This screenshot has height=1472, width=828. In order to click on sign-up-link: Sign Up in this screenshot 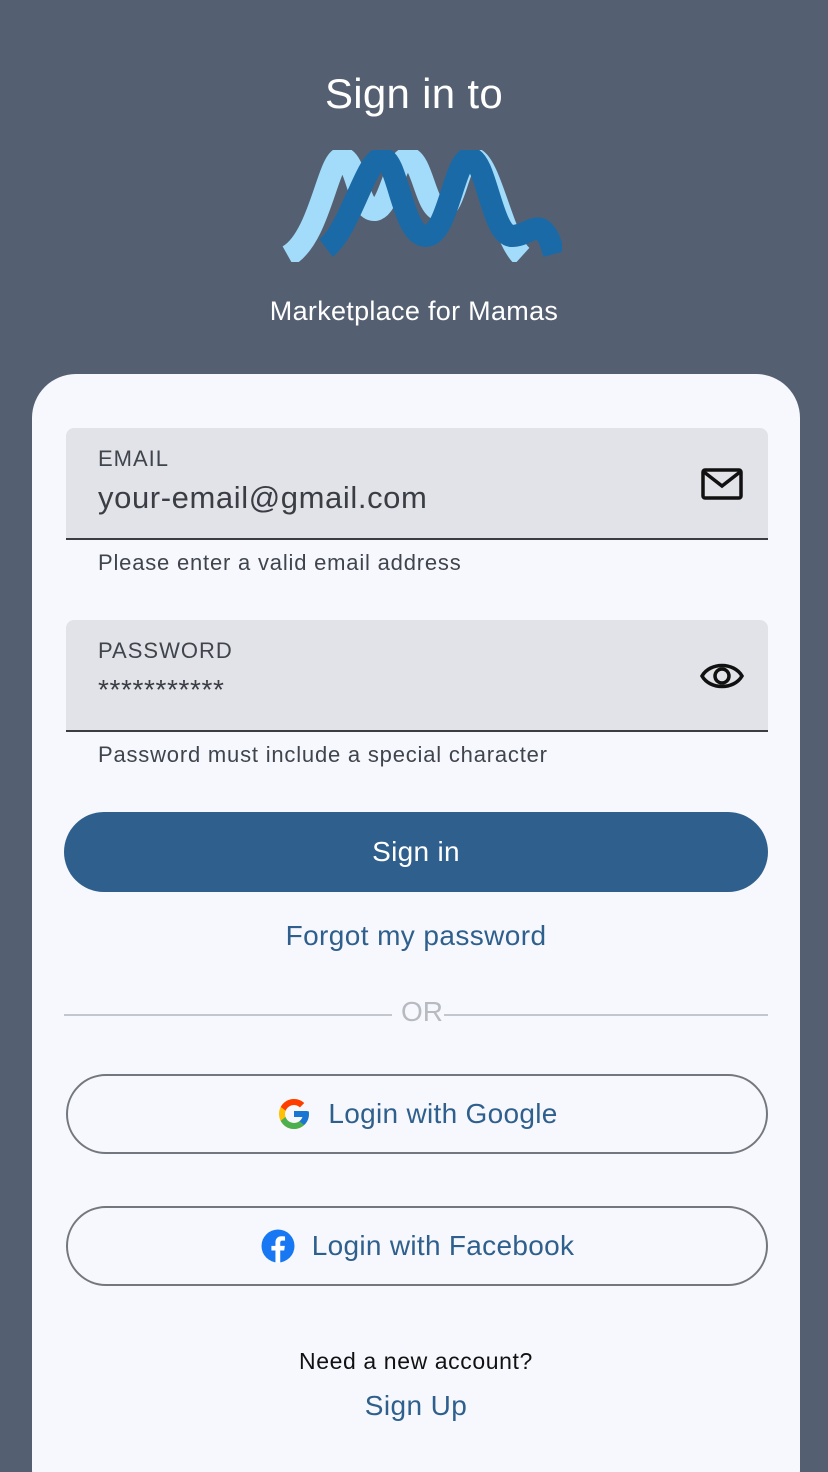, I will do `click(416, 1406)`.